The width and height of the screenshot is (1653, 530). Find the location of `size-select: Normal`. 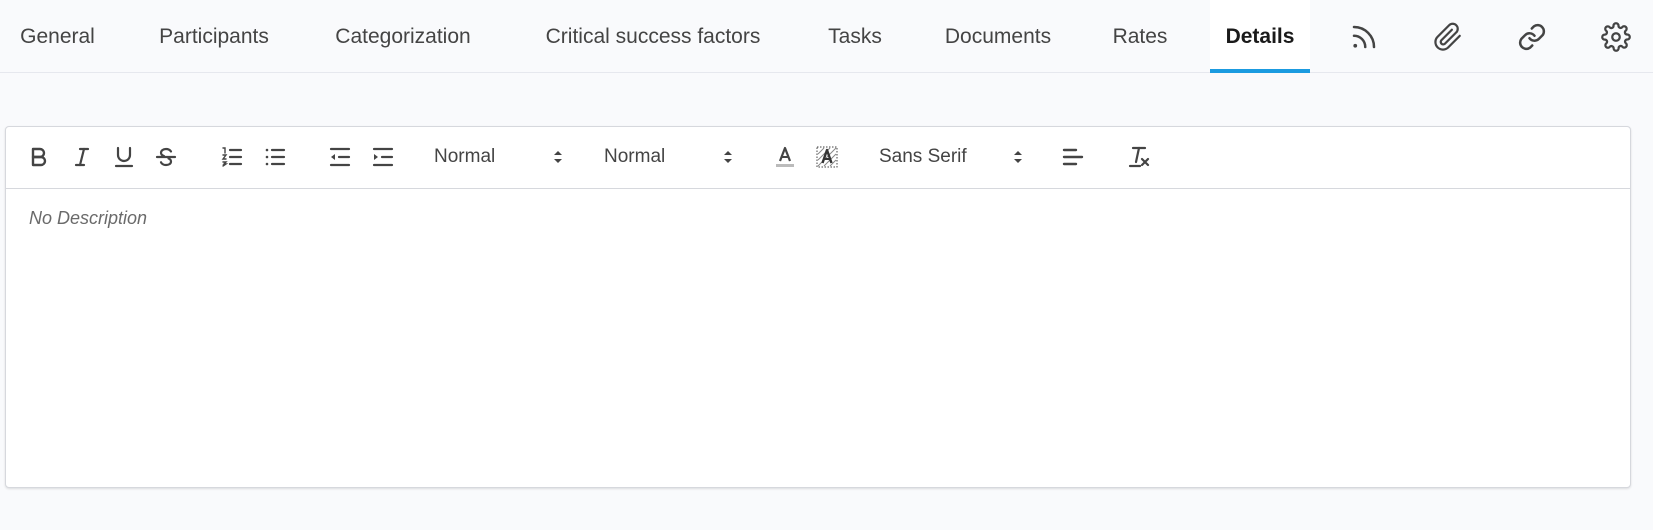

size-select: Normal is located at coordinates (669, 157).